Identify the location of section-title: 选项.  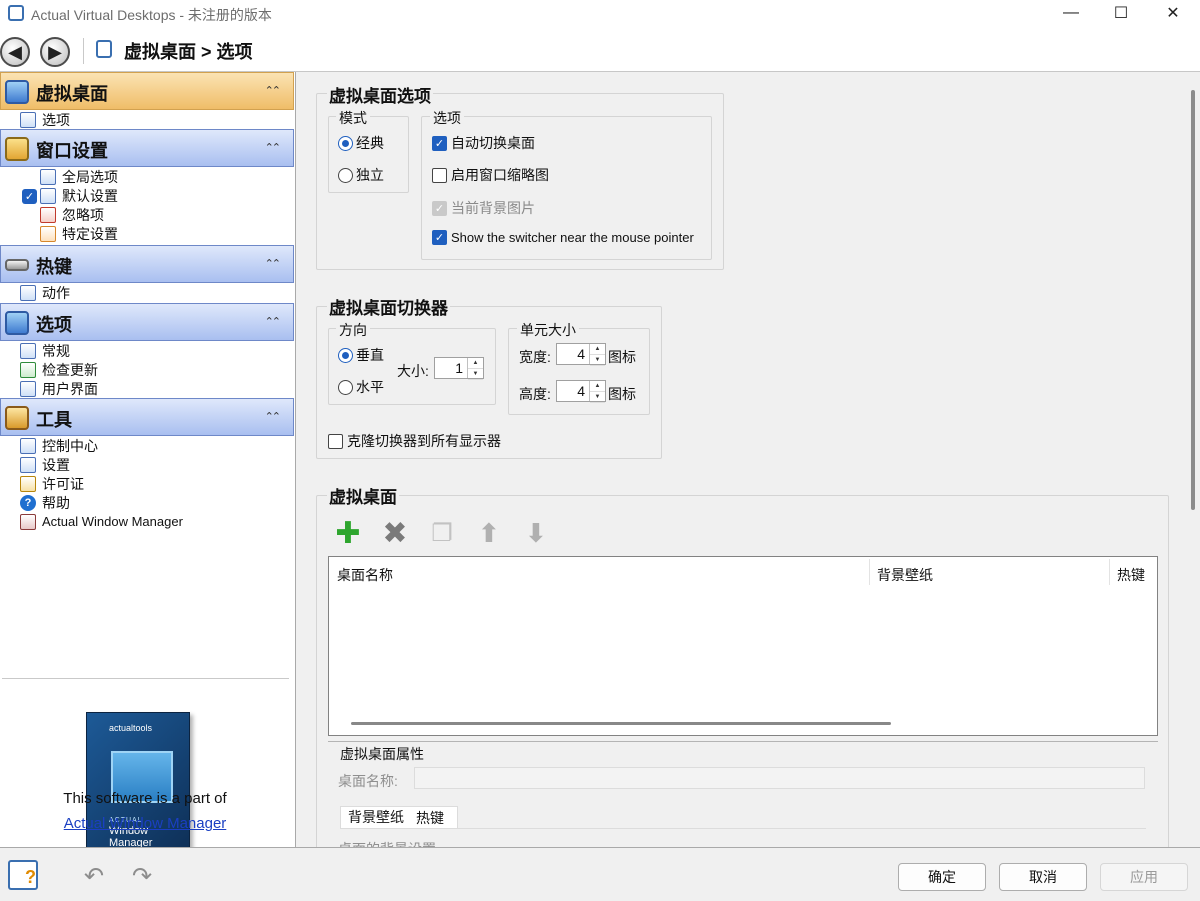
(54, 325).